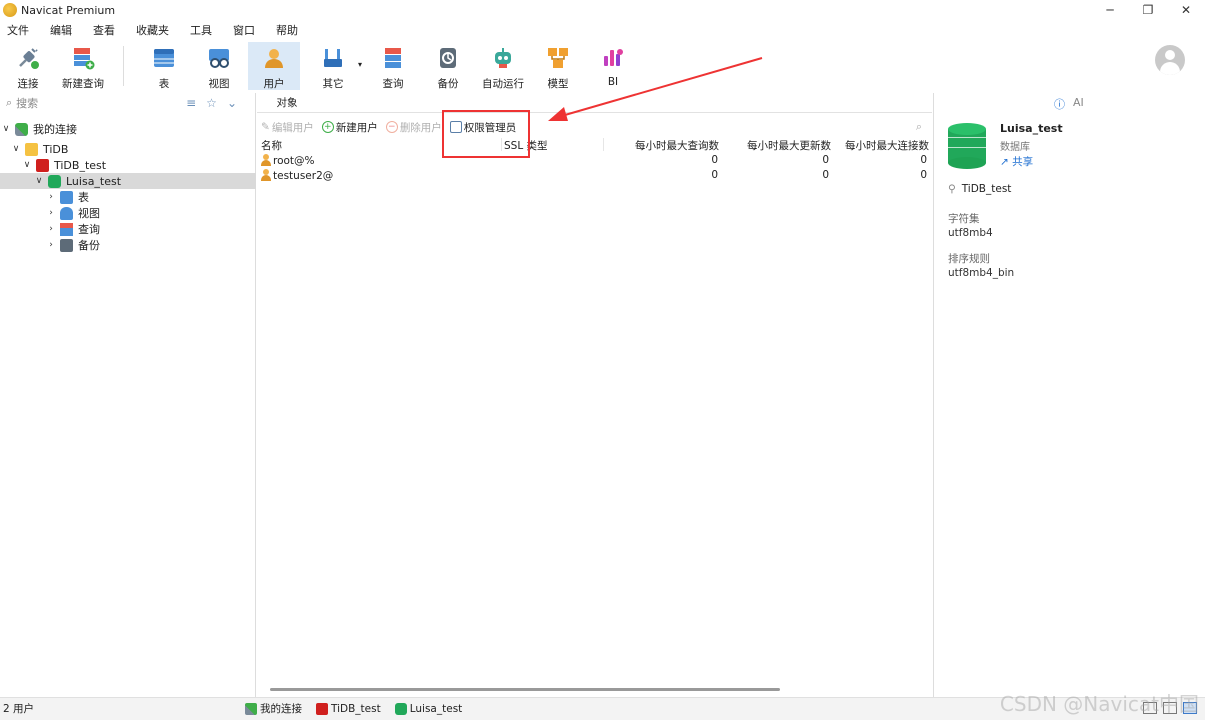 This screenshot has width=1205, height=720. Describe the element at coordinates (1078, 104) in the screenshot. I see `ai-tab: AI` at that location.